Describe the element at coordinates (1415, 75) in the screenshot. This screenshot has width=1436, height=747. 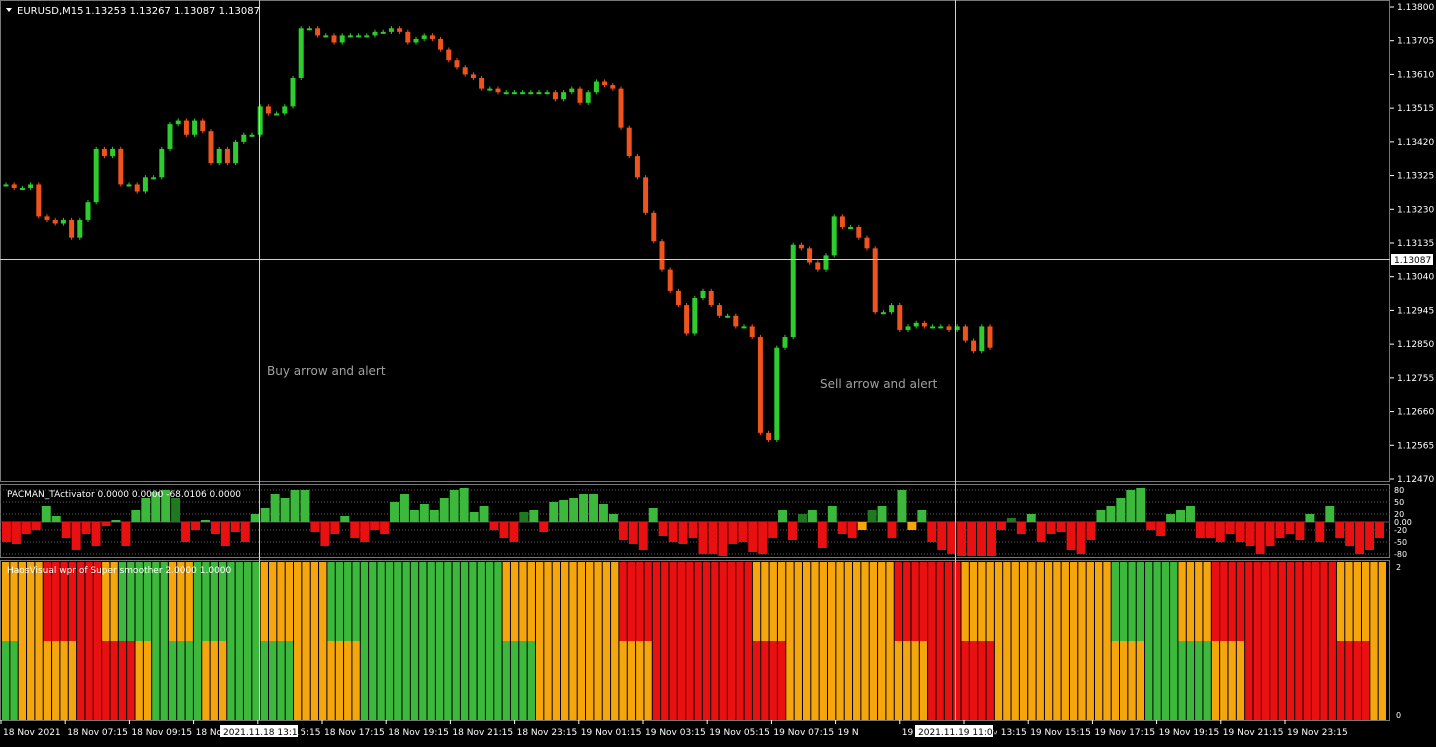
I see `price-tick-label: 1.13610` at that location.